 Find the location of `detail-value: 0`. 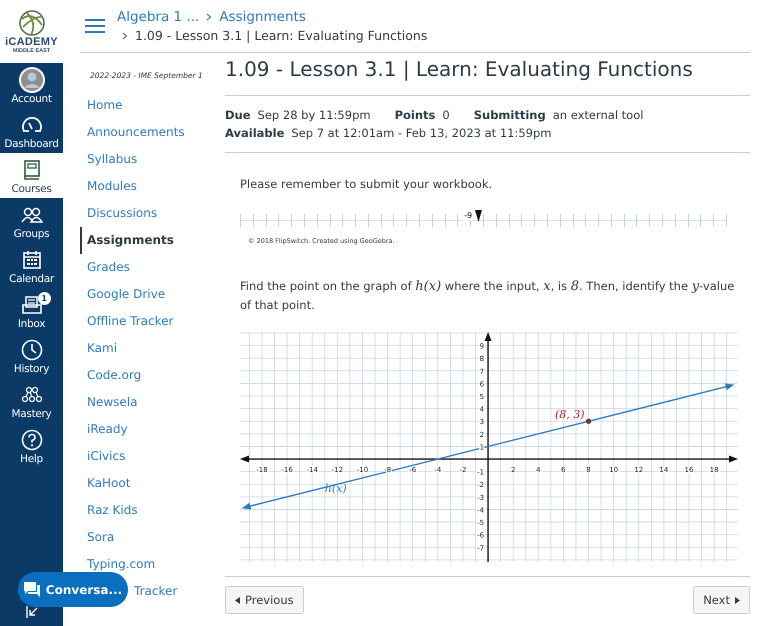

detail-value: 0 is located at coordinates (446, 115).